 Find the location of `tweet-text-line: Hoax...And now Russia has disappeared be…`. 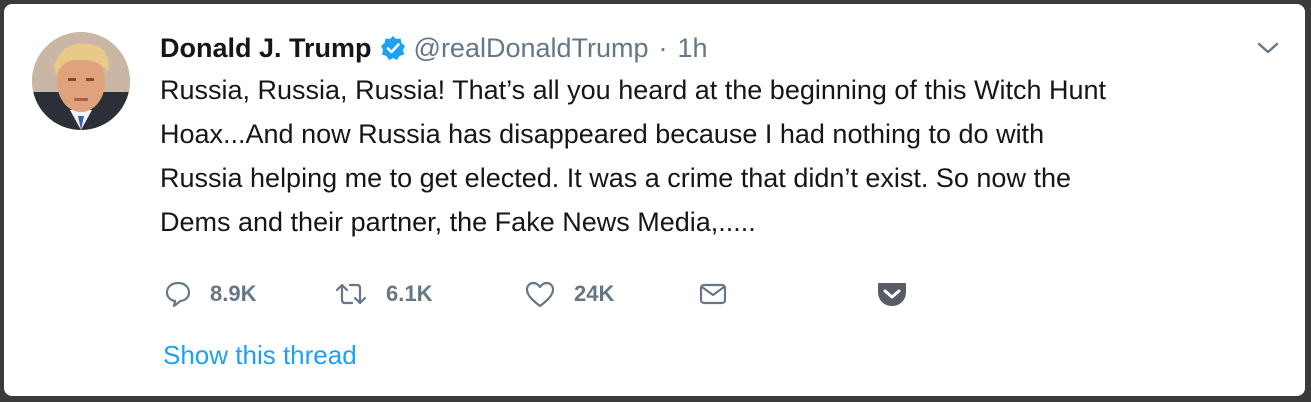

tweet-text-line: Hoax...And now Russia has disappeared be… is located at coordinates (602, 134).